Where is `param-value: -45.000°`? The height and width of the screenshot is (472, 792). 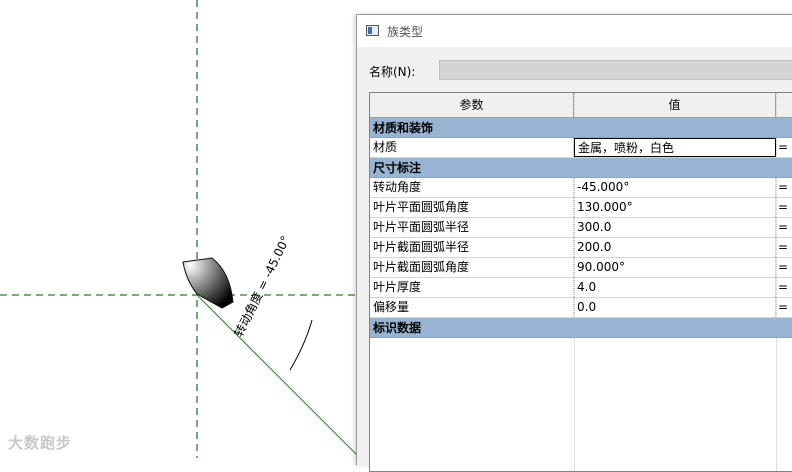
param-value: -45.000° is located at coordinates (675, 187).